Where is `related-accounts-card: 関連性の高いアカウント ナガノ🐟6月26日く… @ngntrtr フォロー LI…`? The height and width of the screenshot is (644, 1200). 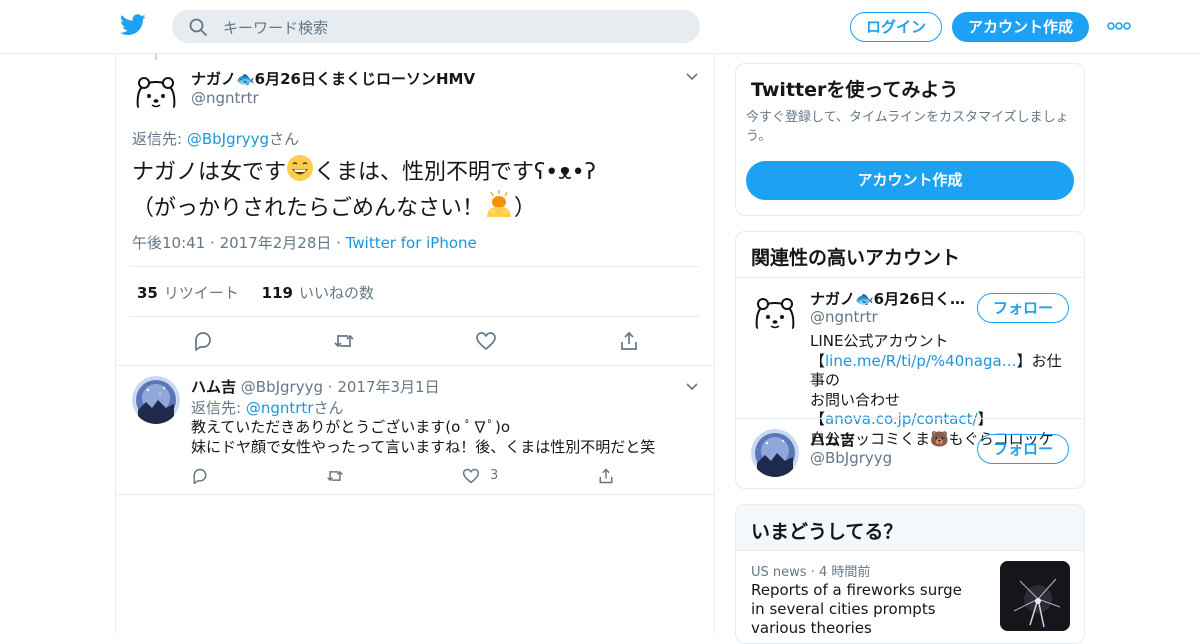 related-accounts-card: 関連性の高いアカウント ナガノ🐟6月26日く… @ngntrtr フォロー LI… is located at coordinates (910, 360).